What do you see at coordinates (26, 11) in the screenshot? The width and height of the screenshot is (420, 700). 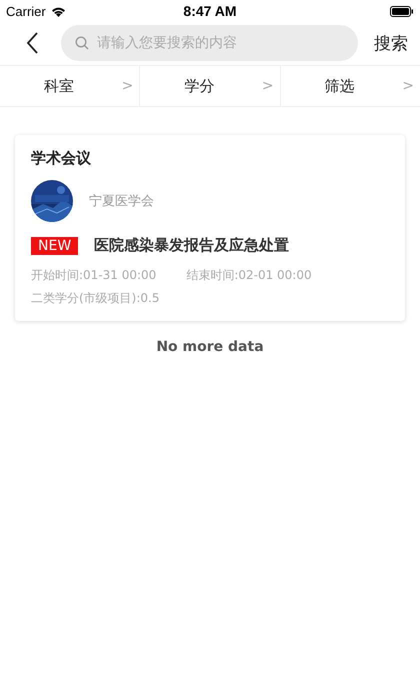 I see `carrier-label: Carrier` at bounding box center [26, 11].